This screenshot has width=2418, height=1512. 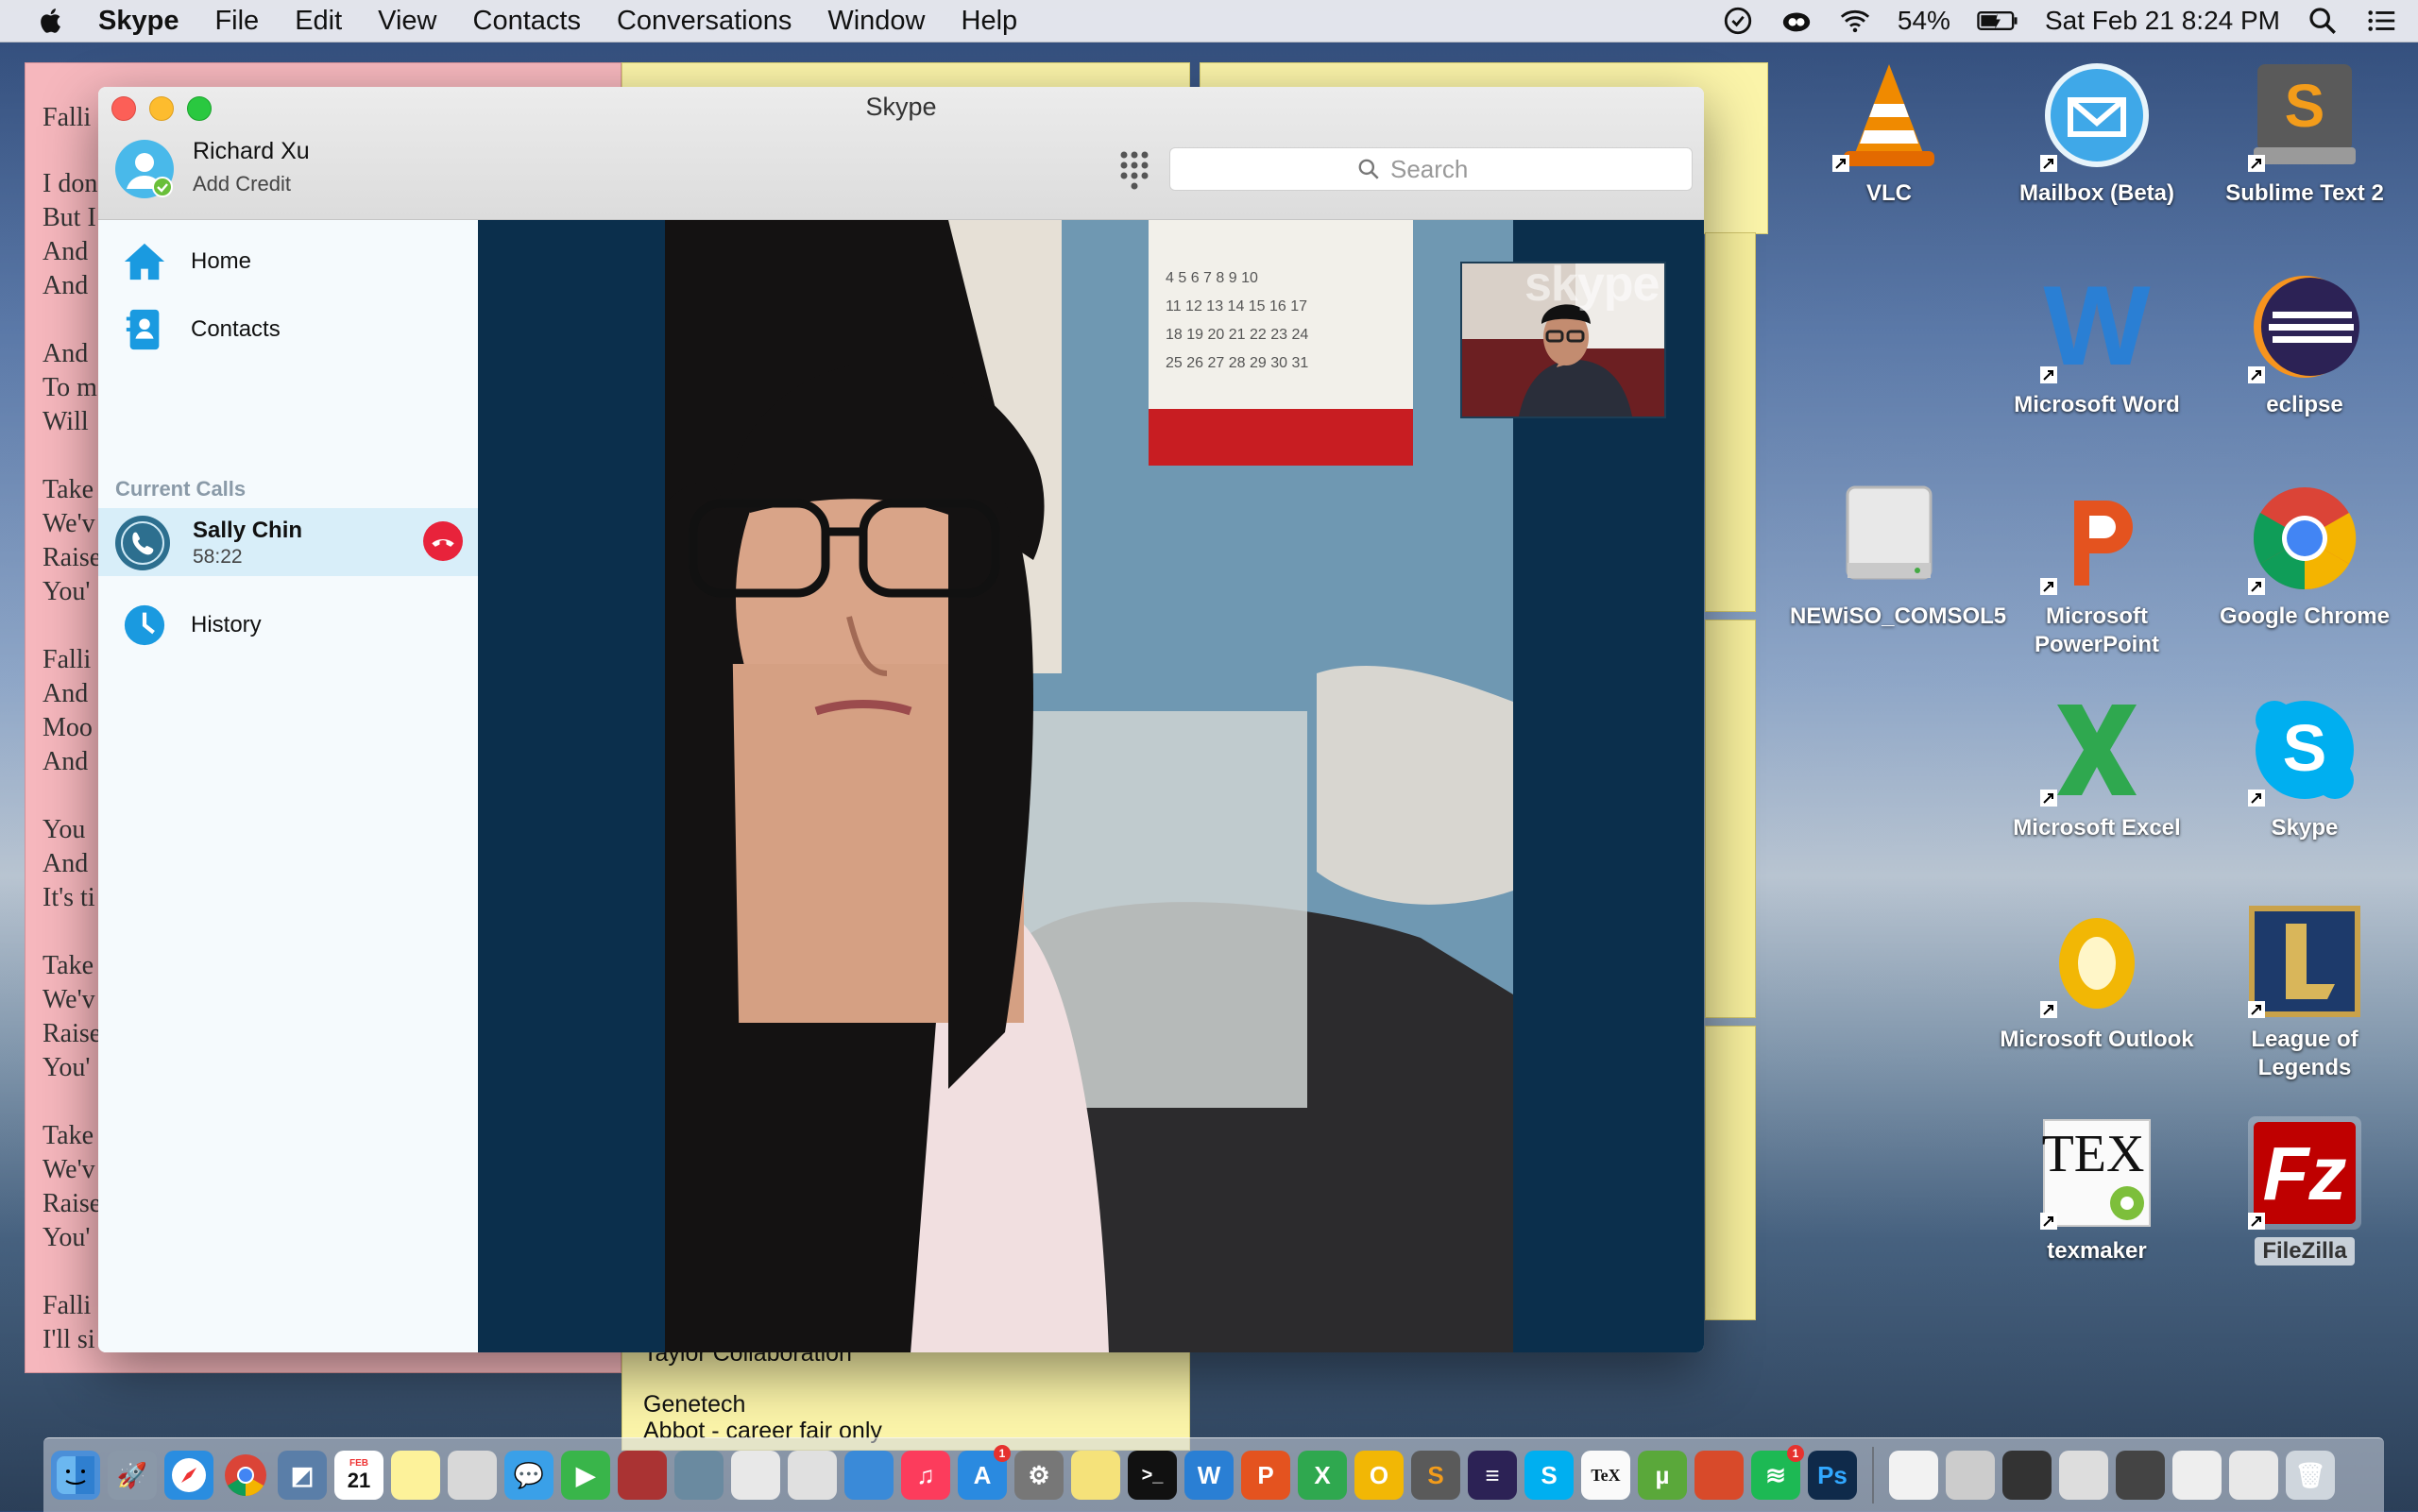 What do you see at coordinates (68, 727) in the screenshot?
I see `note-line: Moo` at bounding box center [68, 727].